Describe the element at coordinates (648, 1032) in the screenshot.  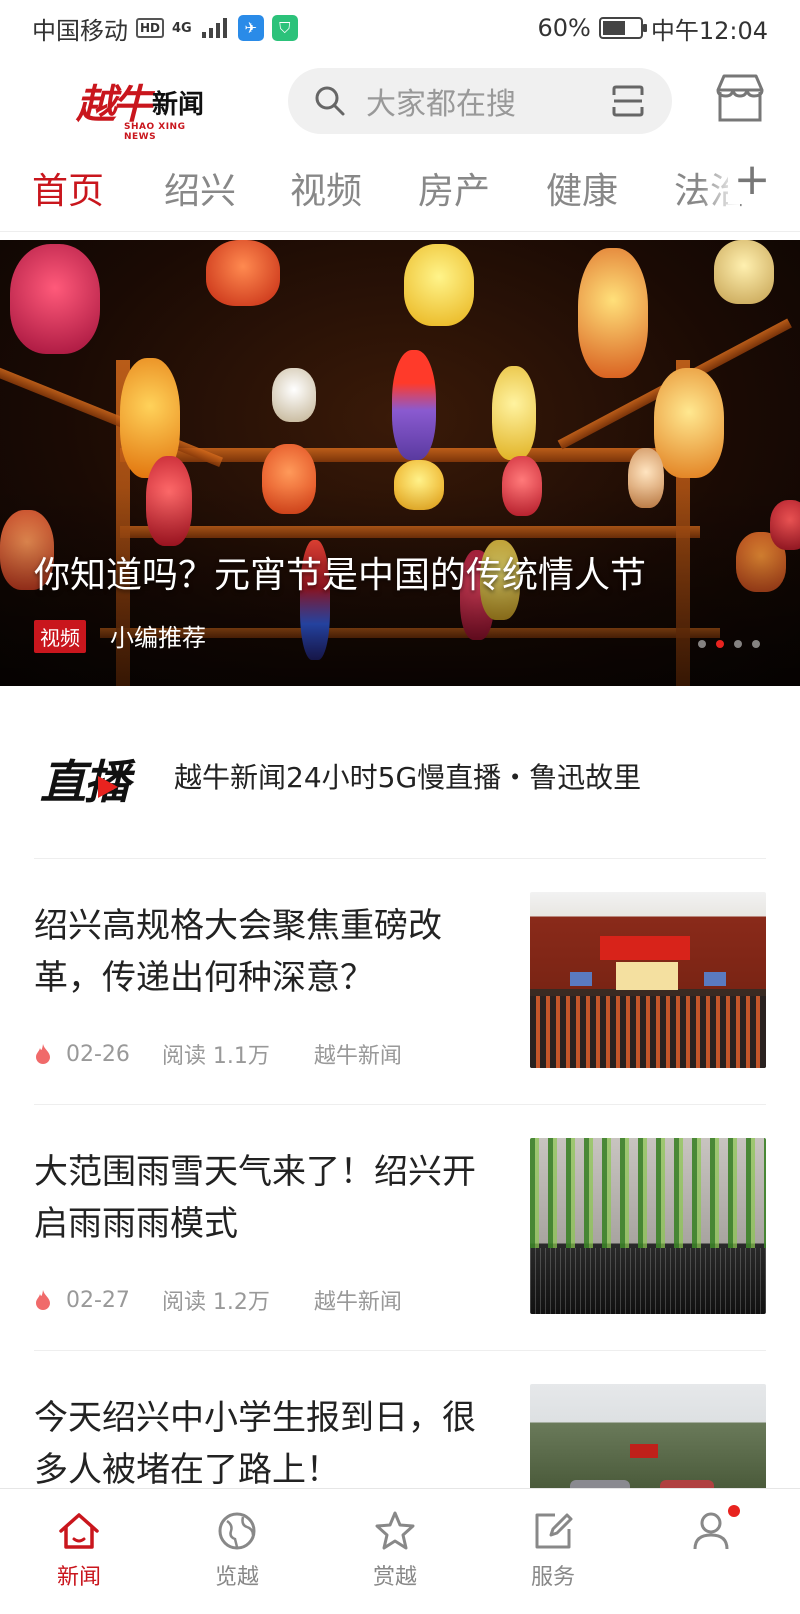
I see `audience-rows` at that location.